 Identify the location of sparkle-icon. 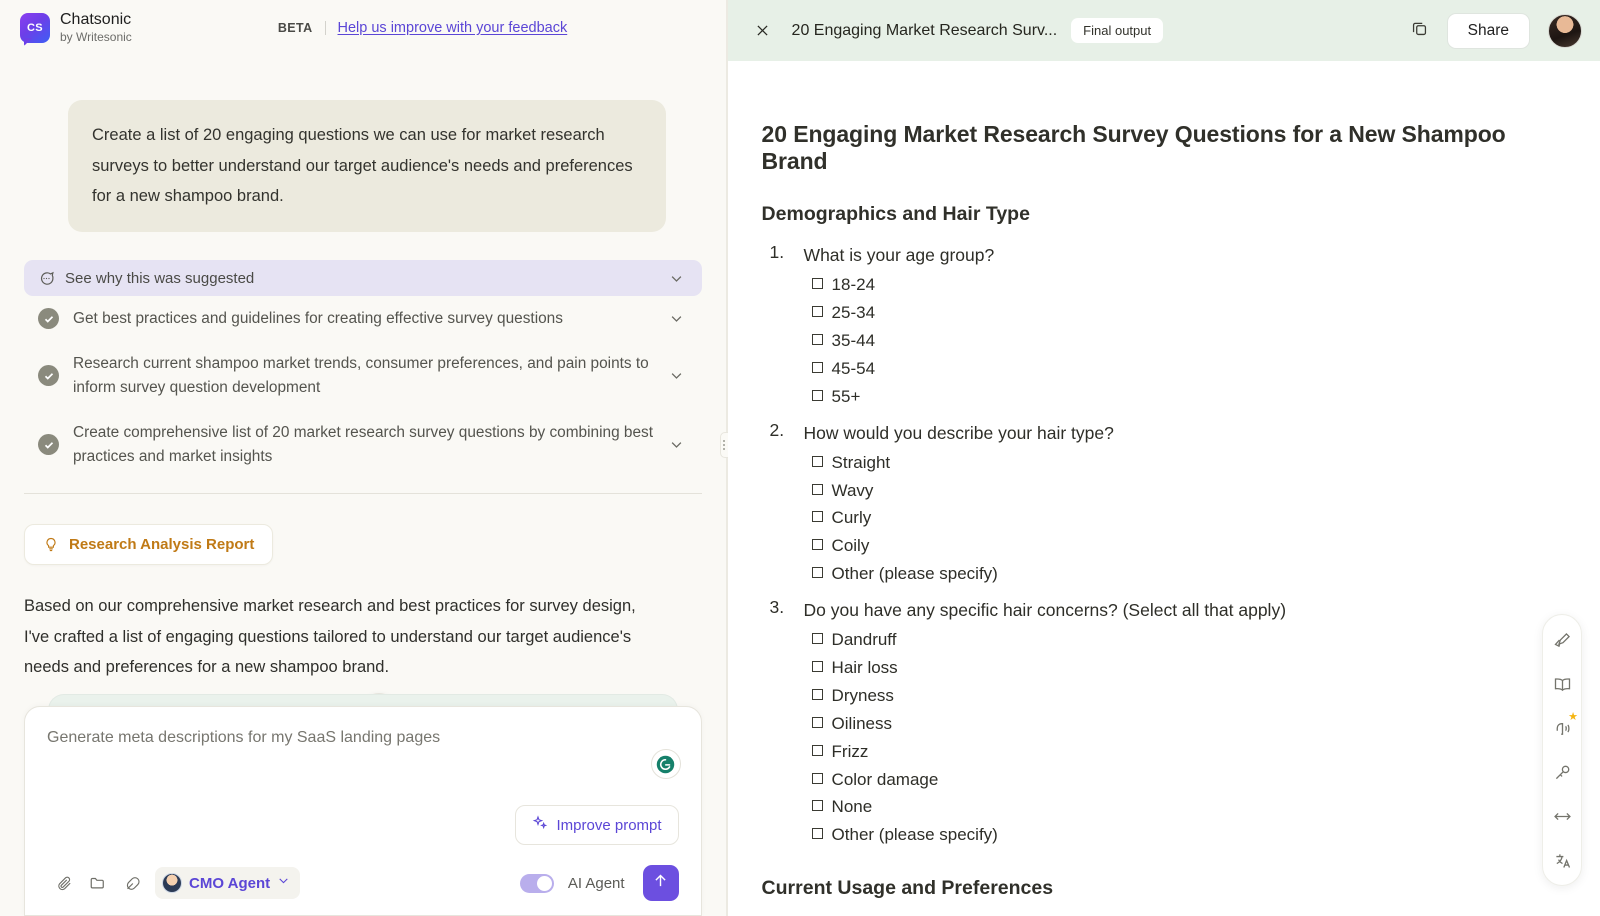
(540, 825).